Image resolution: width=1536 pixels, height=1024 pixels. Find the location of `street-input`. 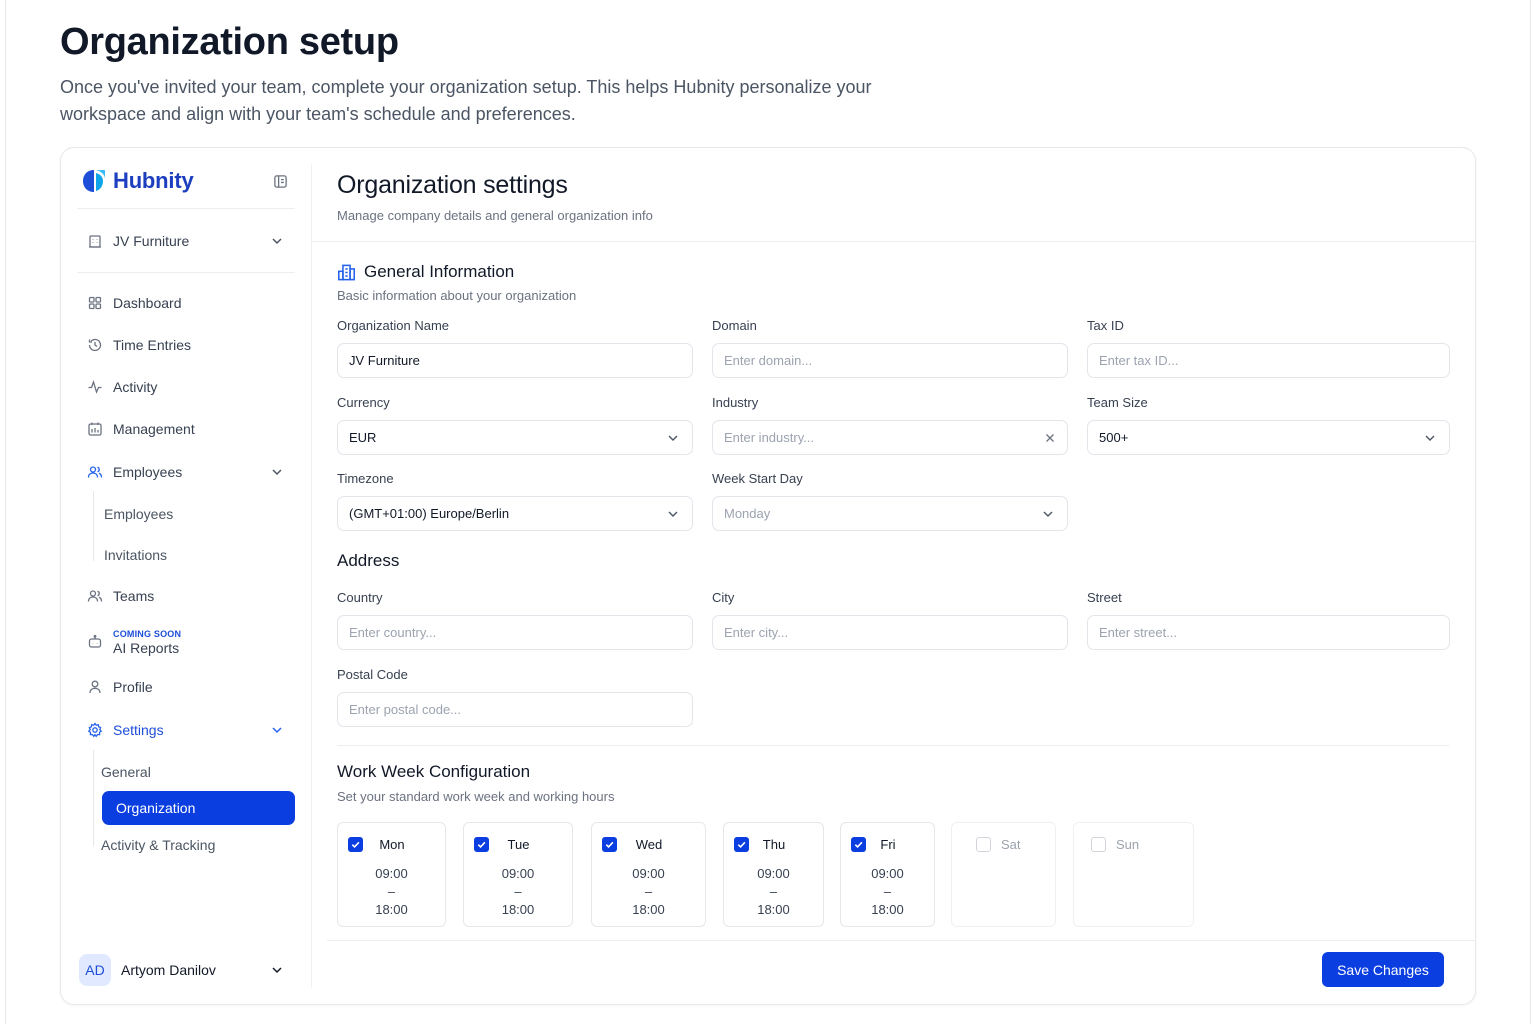

street-input is located at coordinates (1268, 632).